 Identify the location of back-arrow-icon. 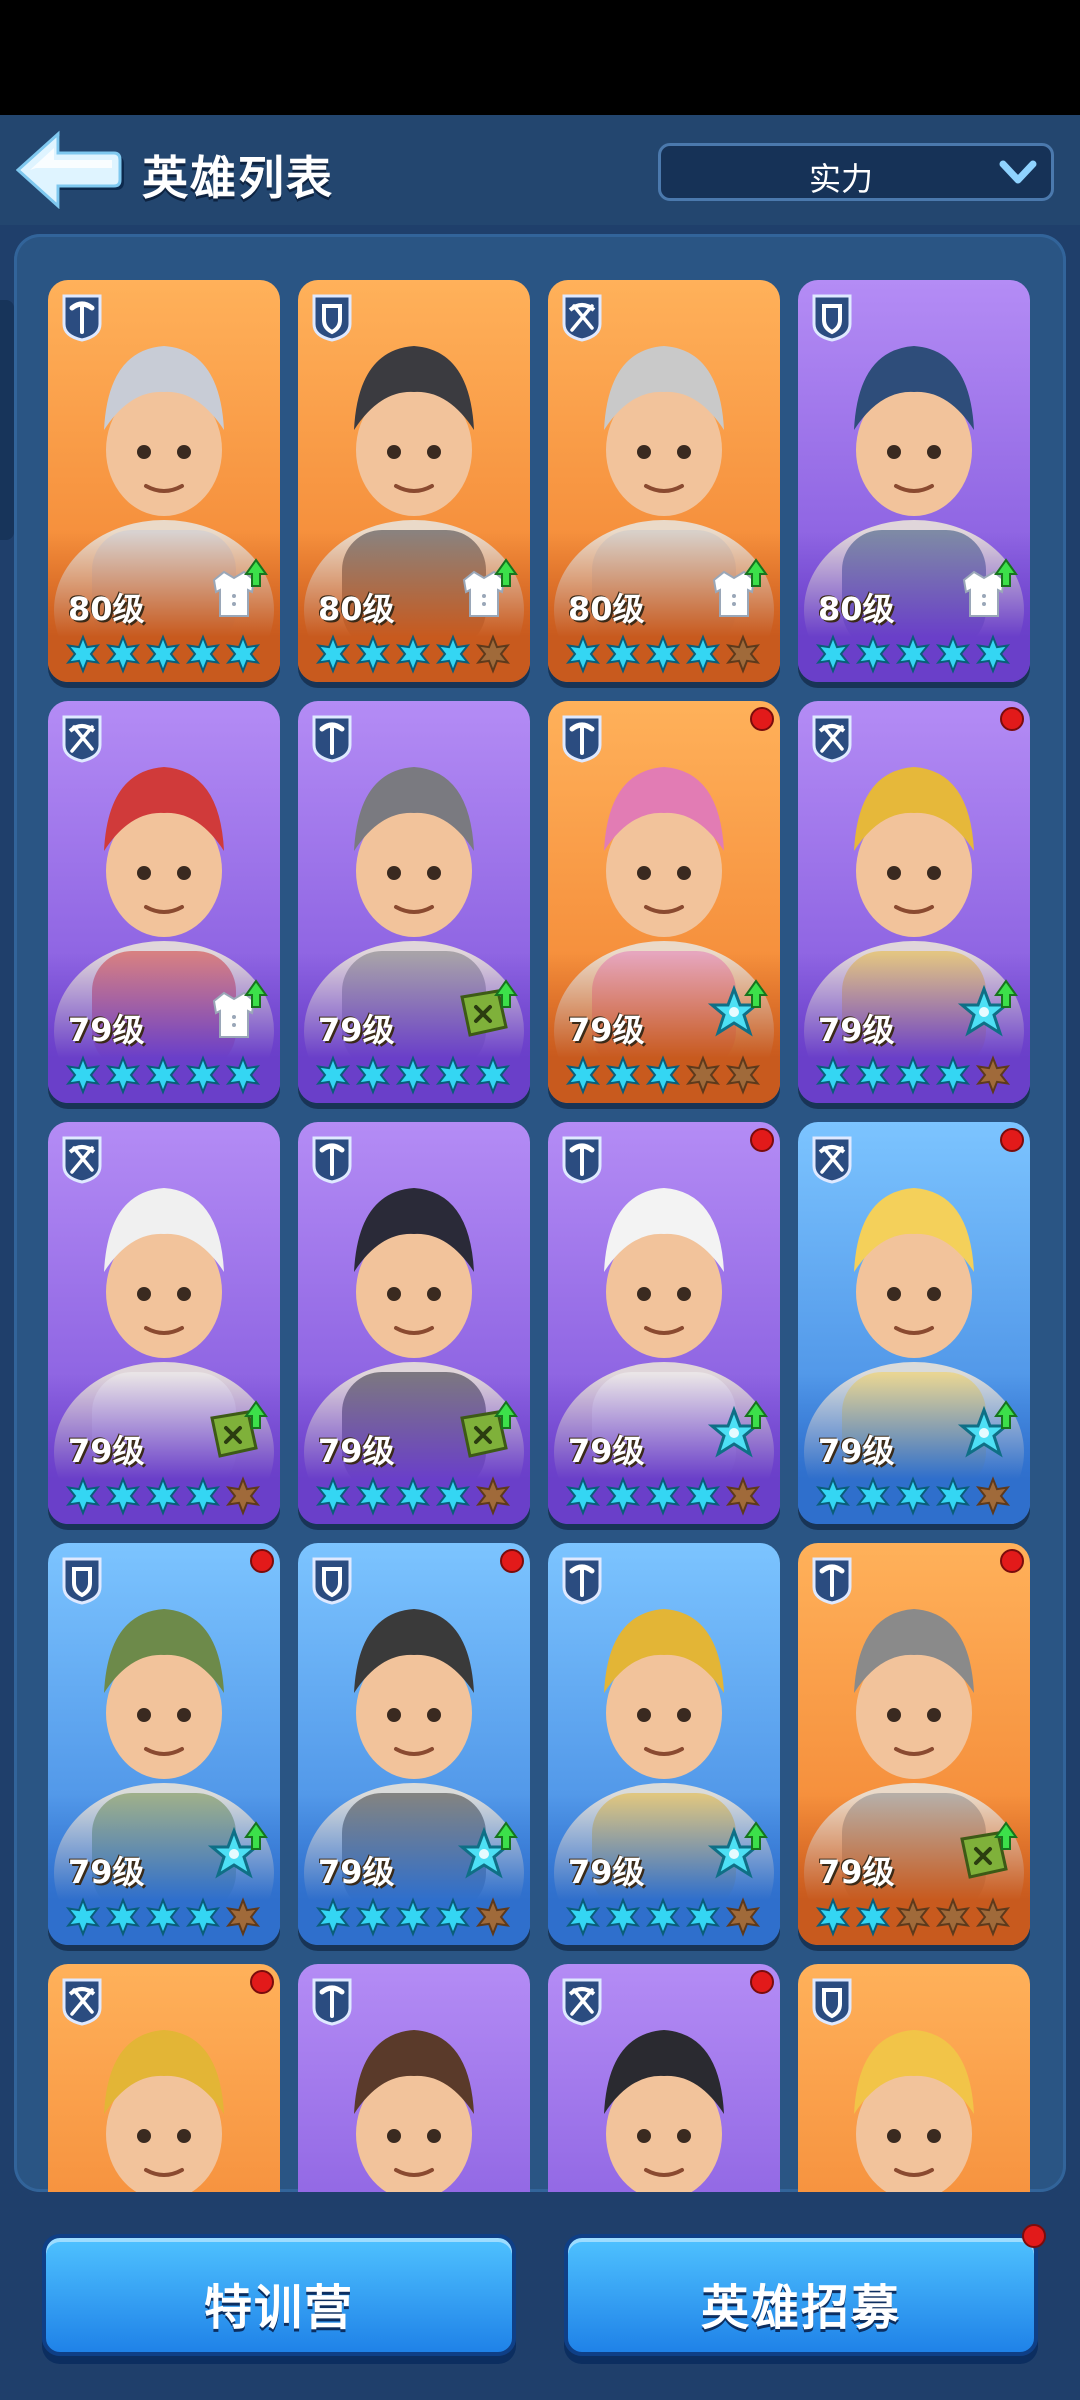
(71, 173).